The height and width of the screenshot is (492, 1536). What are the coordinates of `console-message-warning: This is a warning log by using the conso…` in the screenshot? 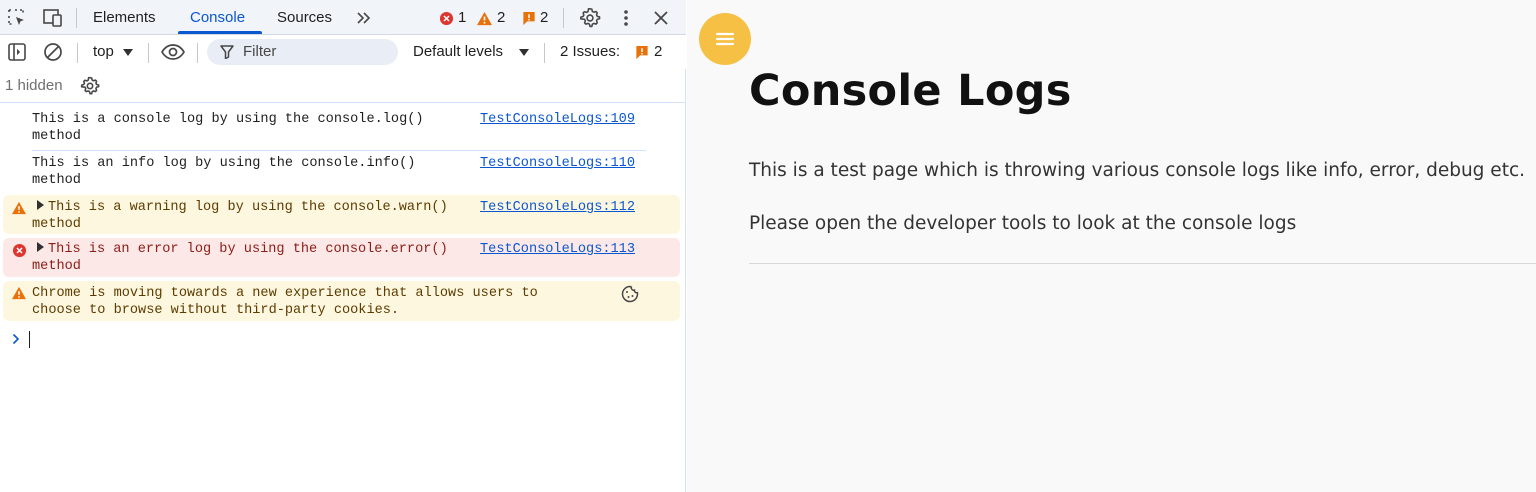 It's located at (341, 214).